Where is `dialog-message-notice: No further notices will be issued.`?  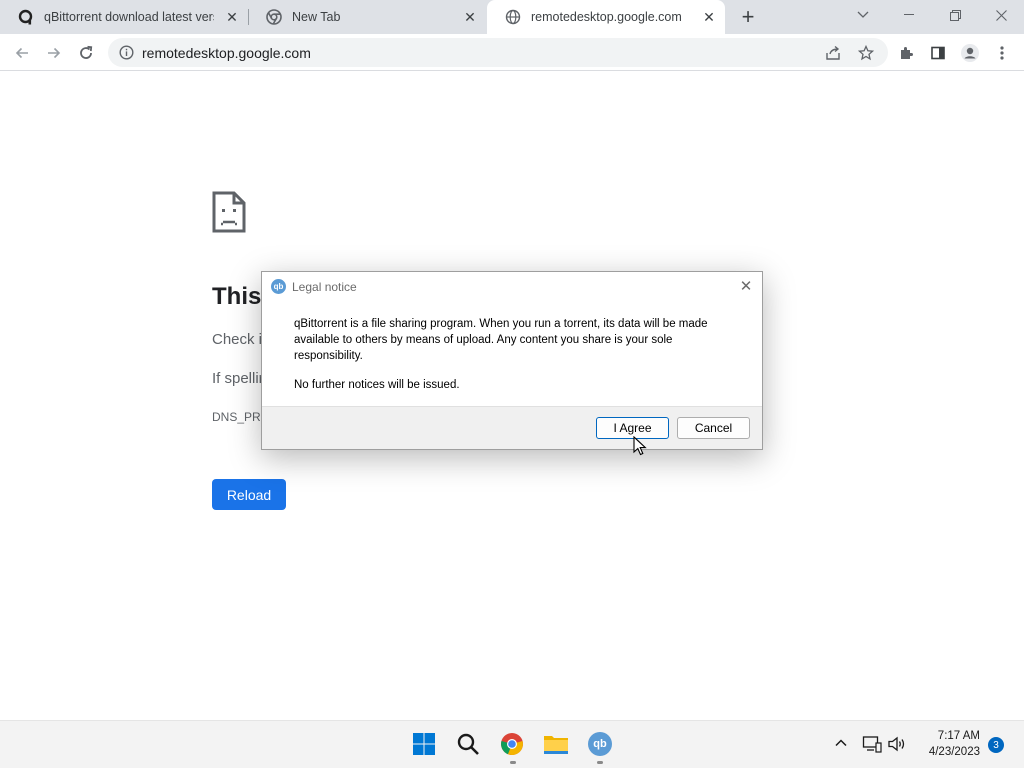 dialog-message-notice: No further notices will be issued. is located at coordinates (377, 385).